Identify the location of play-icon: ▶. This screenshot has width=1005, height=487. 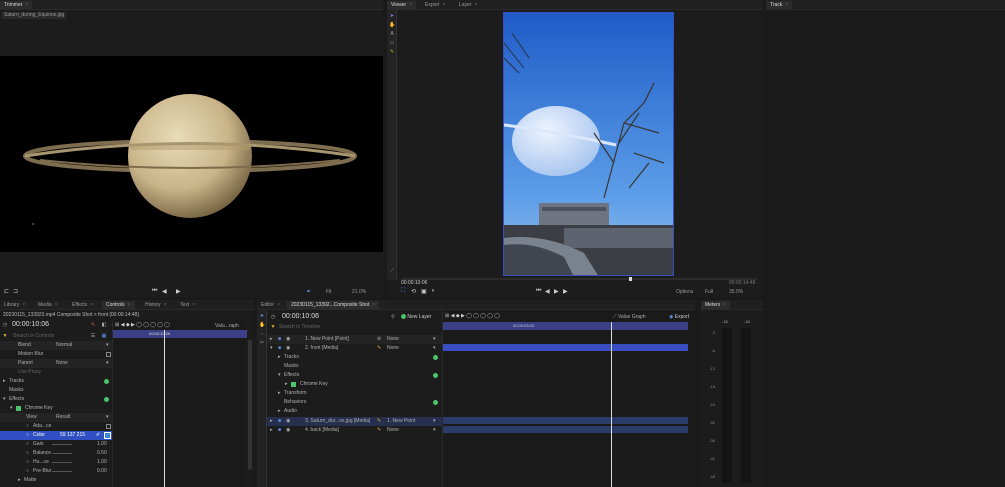
(178, 291).